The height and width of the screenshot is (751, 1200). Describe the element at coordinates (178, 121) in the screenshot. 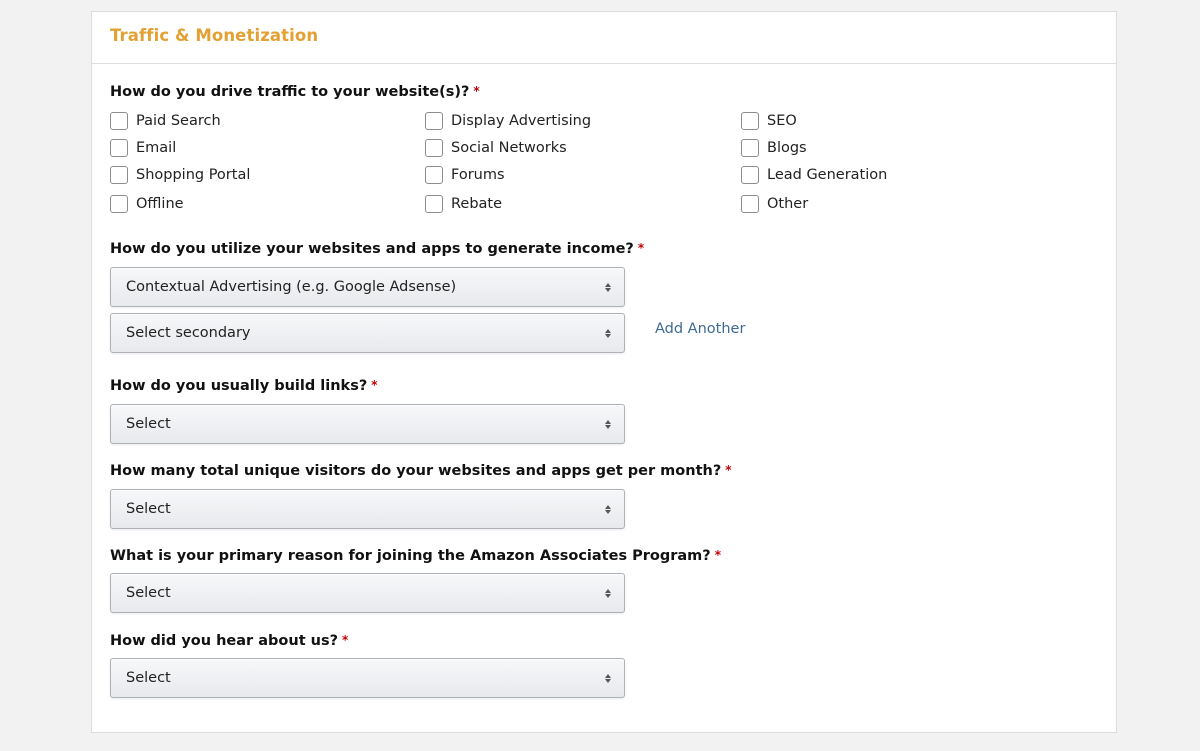

I see `checkbox-label: Paid Search` at that location.